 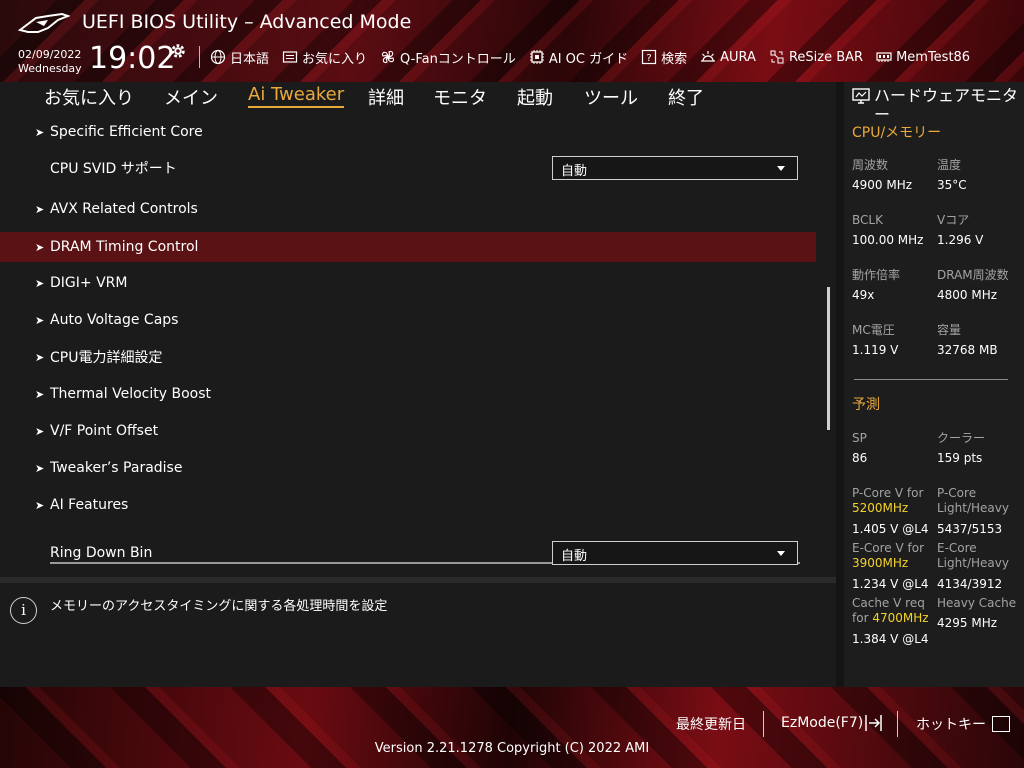 What do you see at coordinates (114, 320) in the screenshot?
I see `setting-label: Auto Voltage Caps` at bounding box center [114, 320].